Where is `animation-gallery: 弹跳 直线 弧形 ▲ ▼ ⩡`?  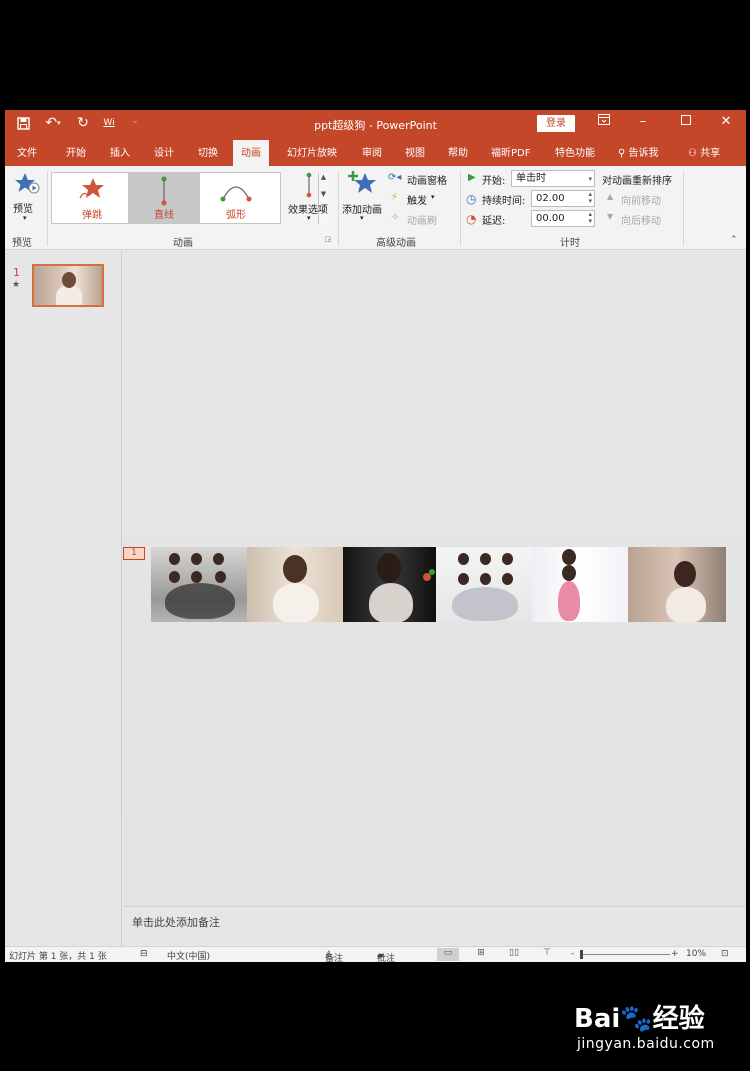
animation-gallery: 弹跳 直线 弧形 ▲ ▼ ⩡ is located at coordinates (189, 198).